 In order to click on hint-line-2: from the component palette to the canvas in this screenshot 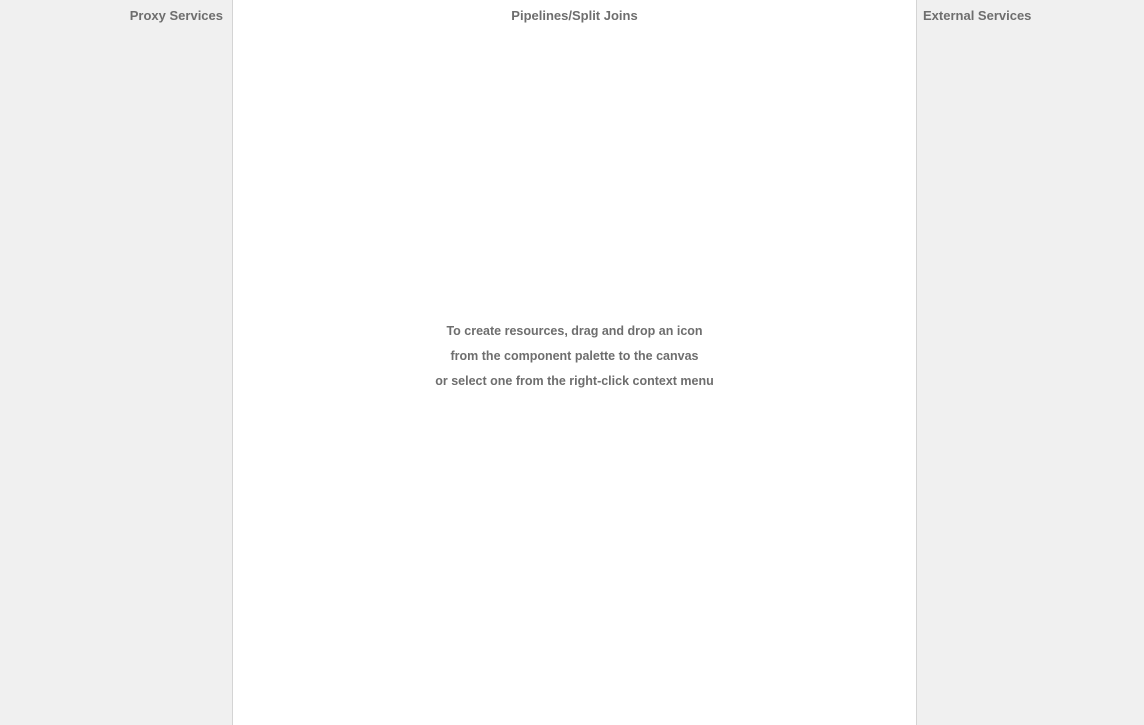, I will do `click(574, 356)`.